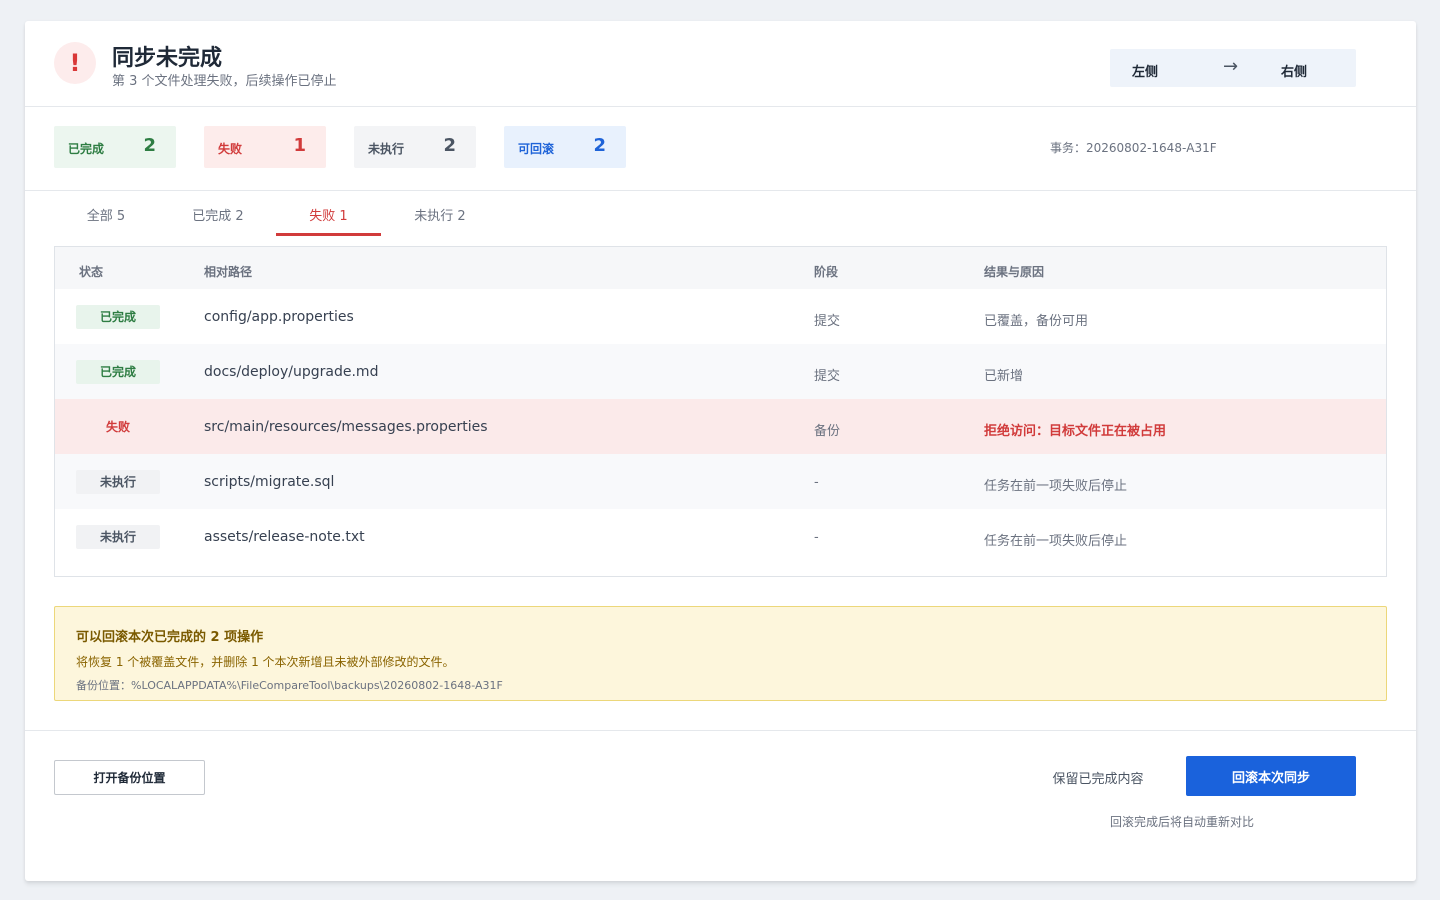 Image resolution: width=1440 pixels, height=900 pixels. Describe the element at coordinates (536, 149) in the screenshot. I see `stat-rollbackable-label: 可回滚` at that location.